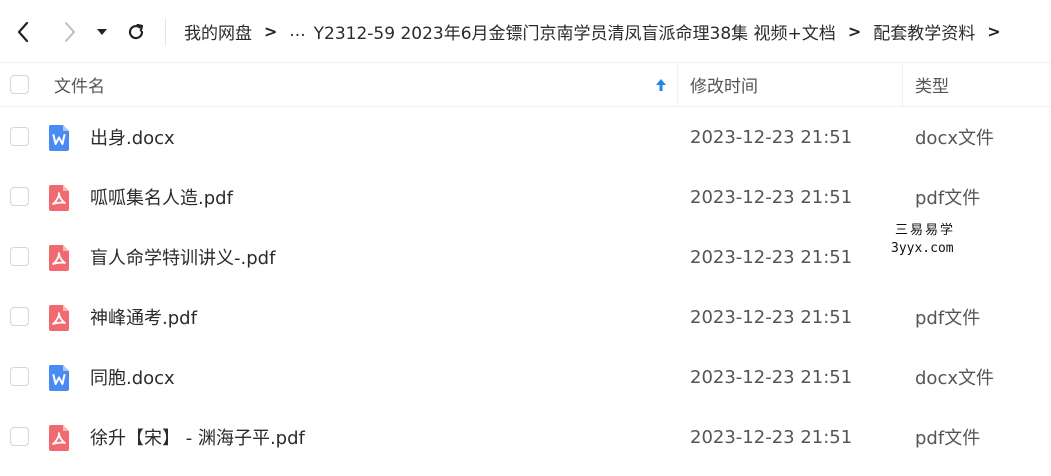  What do you see at coordinates (182, 257) in the screenshot?
I see `file-name: 盲人命学特训讲义-.pdf` at bounding box center [182, 257].